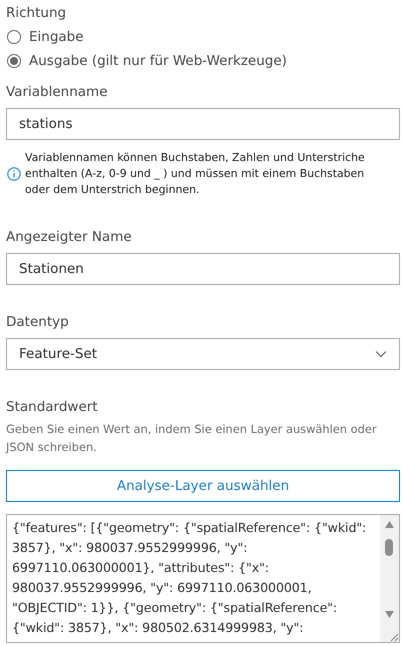 The width and height of the screenshot is (403, 646). I want to click on scroll-thumb, so click(389, 547).